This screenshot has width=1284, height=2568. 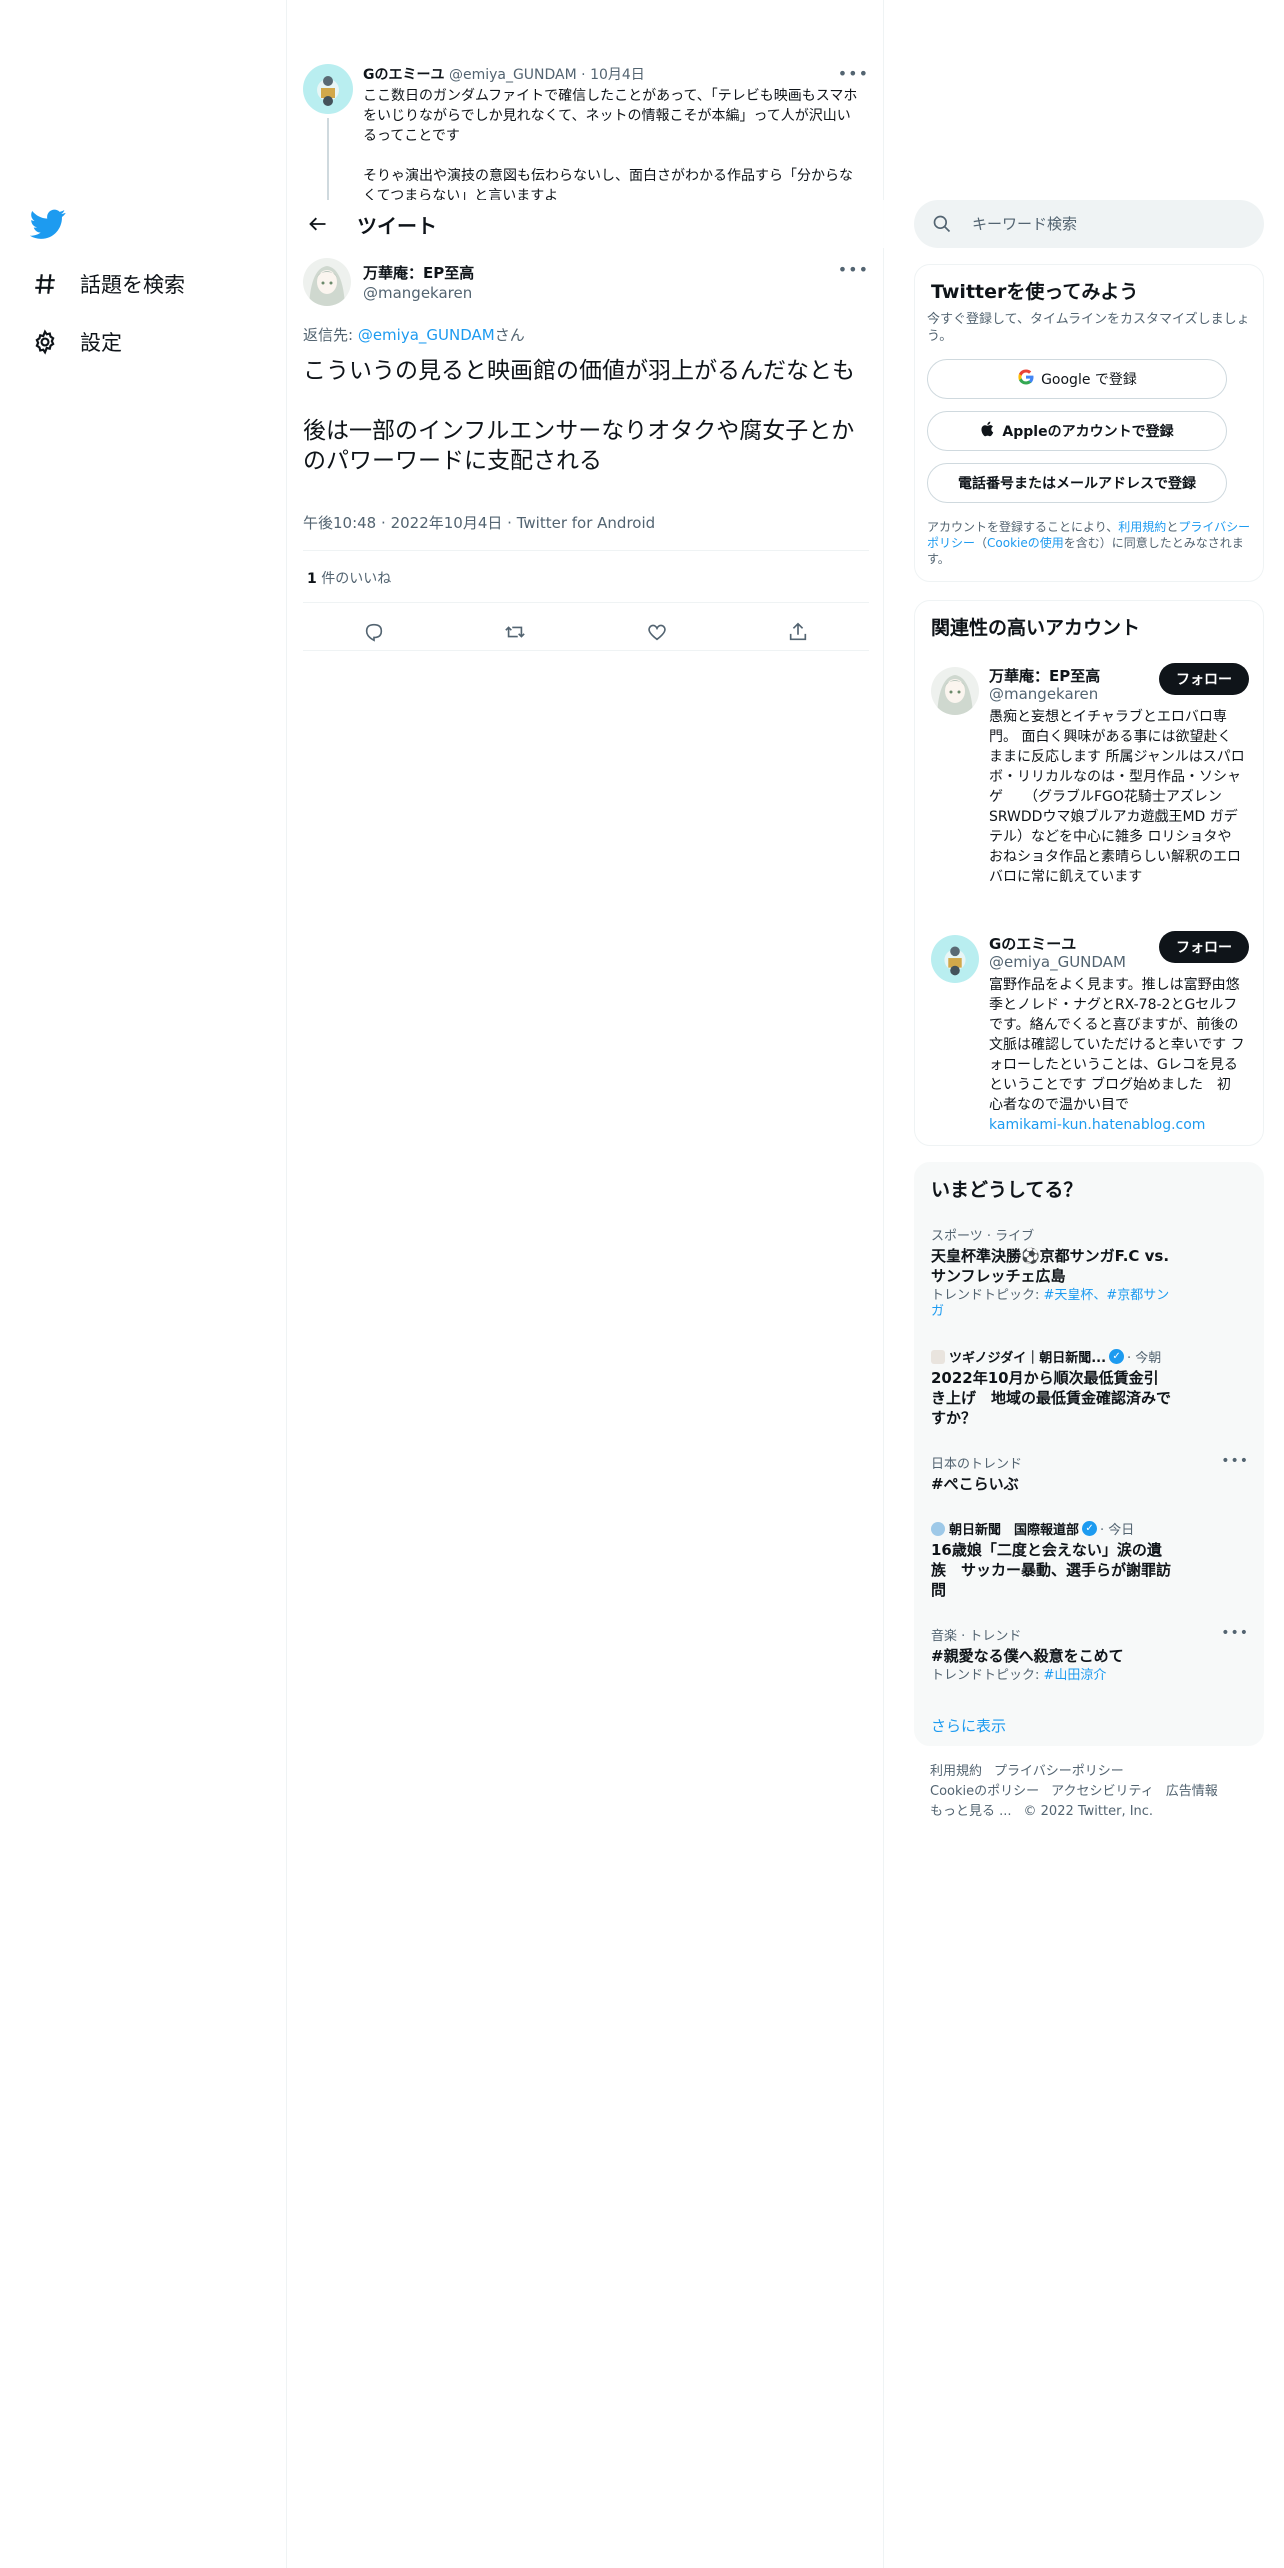 What do you see at coordinates (976, 1636) in the screenshot?
I see `trend-context: 音楽 · トレンド` at bounding box center [976, 1636].